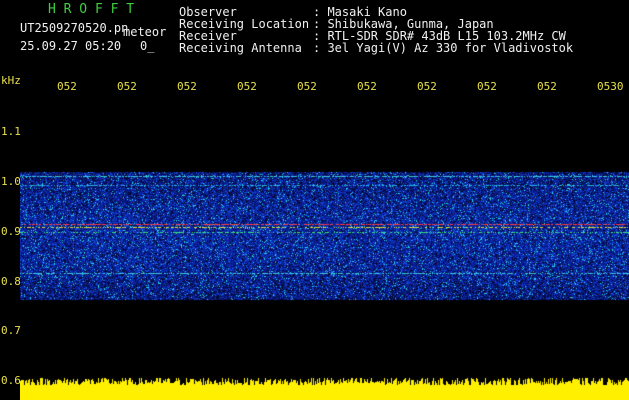 The width and height of the screenshot is (629, 400). What do you see at coordinates (127, 86) in the screenshot?
I see `x-tick-2: 052` at bounding box center [127, 86].